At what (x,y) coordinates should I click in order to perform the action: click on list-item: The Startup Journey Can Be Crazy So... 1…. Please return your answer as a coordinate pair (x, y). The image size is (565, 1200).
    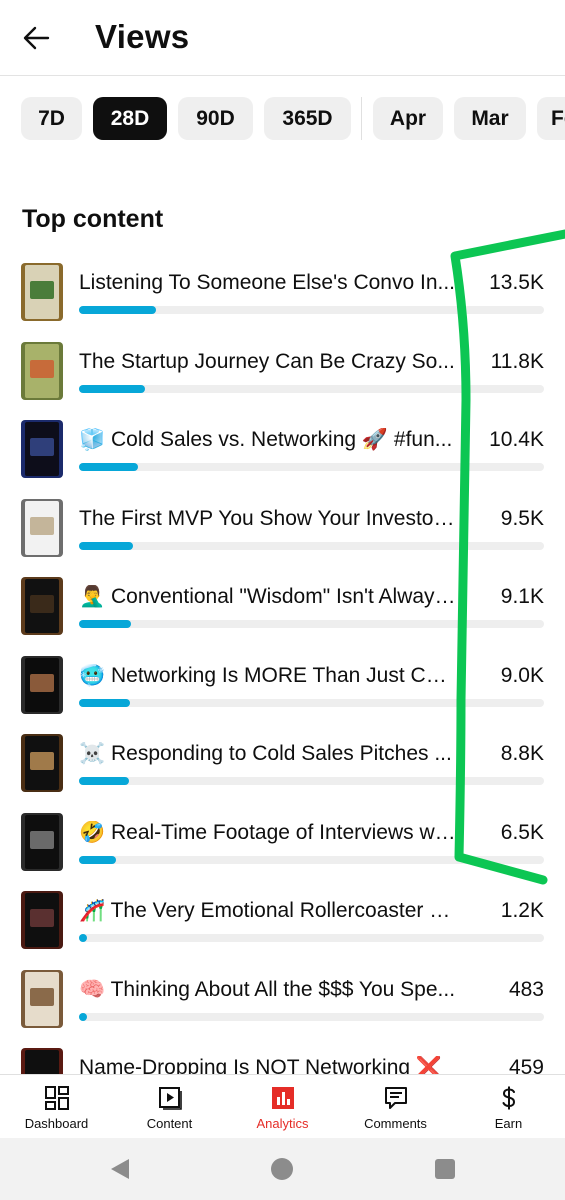
    Looking at the image, I should click on (282, 381).